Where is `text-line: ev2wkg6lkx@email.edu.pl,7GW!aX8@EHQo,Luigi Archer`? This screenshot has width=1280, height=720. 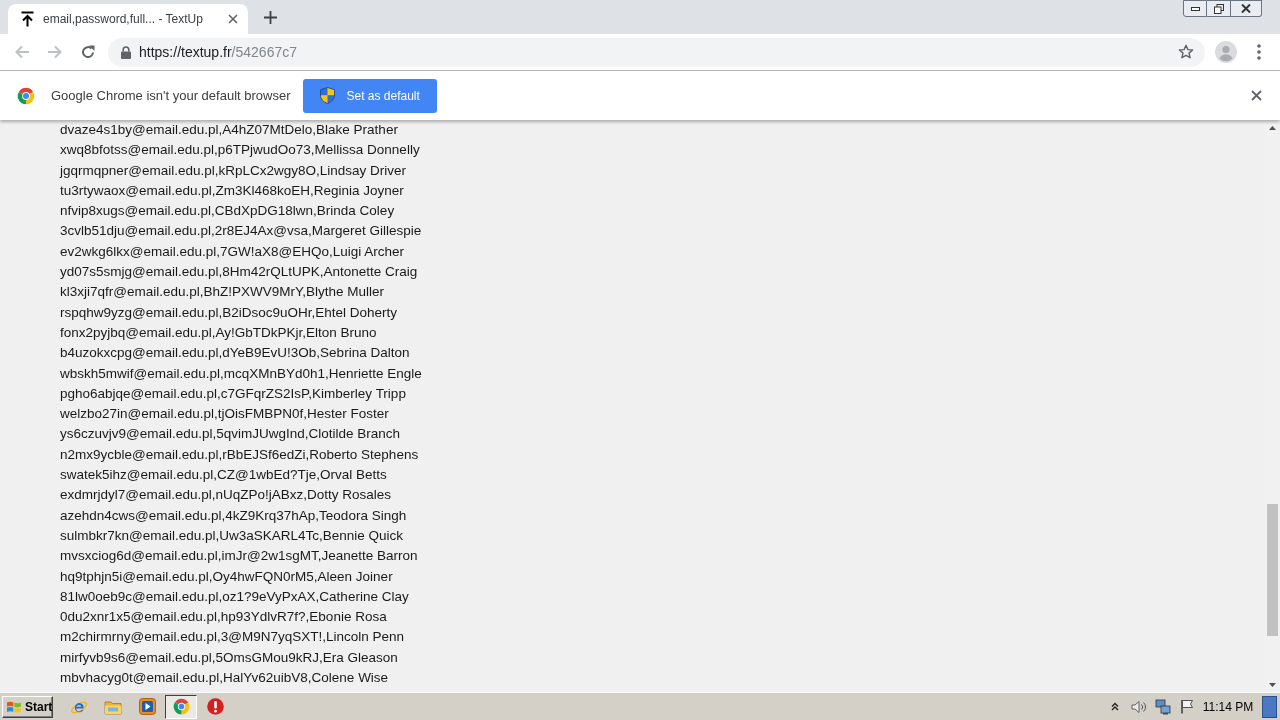 text-line: ev2wkg6lkx@email.edu.pl,7GW!aX8@EHQo,Luigi Archer is located at coordinates (232, 251).